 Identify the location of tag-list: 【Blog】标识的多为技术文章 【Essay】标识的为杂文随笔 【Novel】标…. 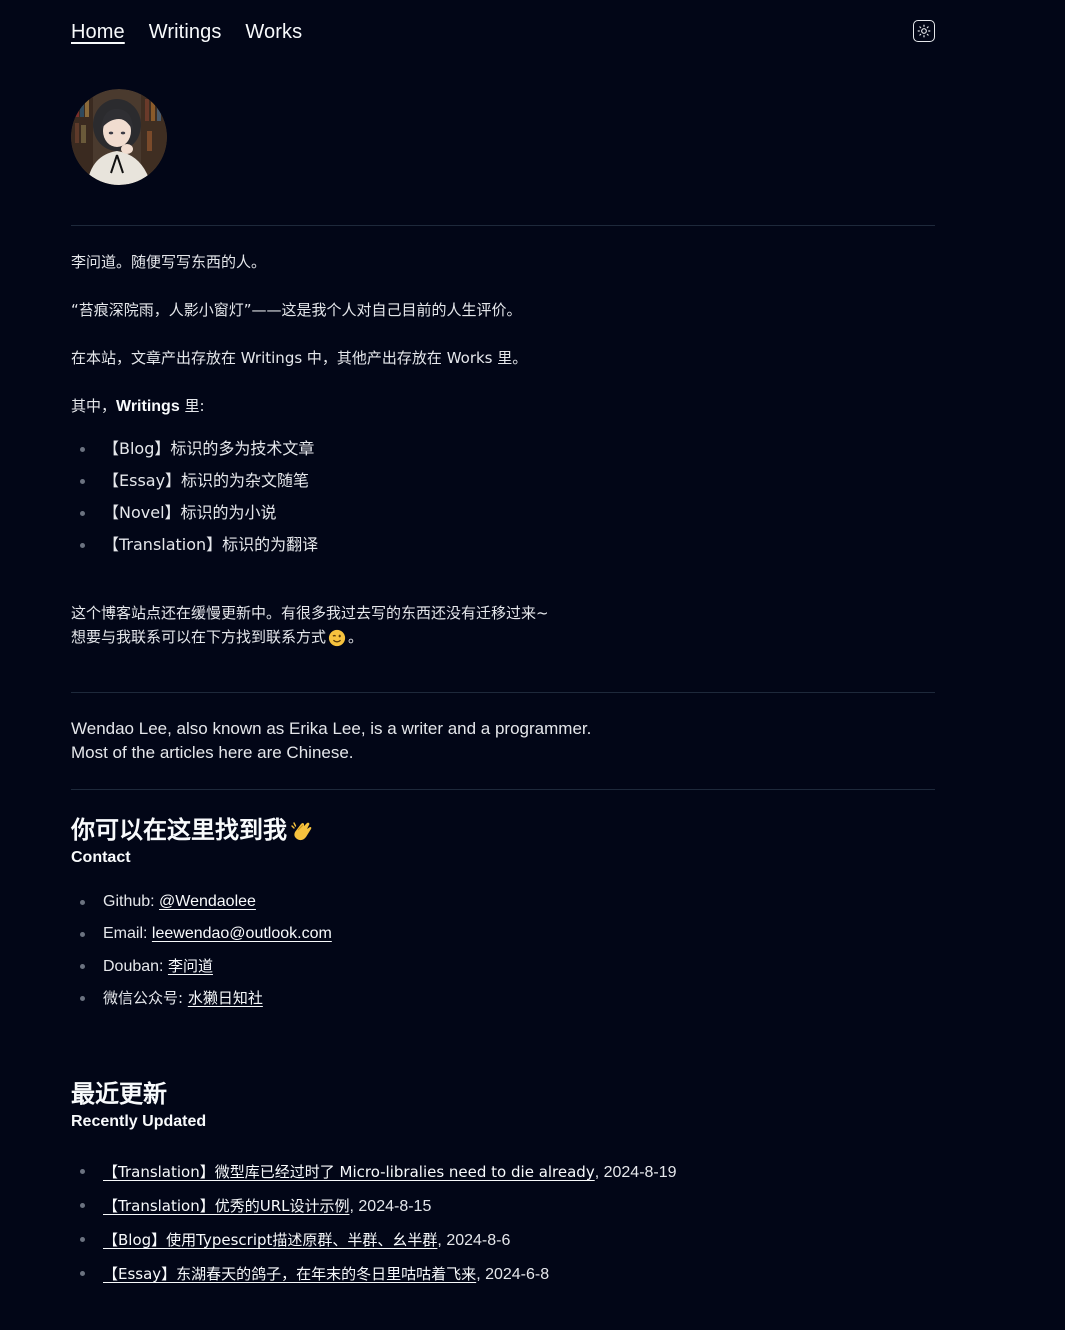
(194, 497).